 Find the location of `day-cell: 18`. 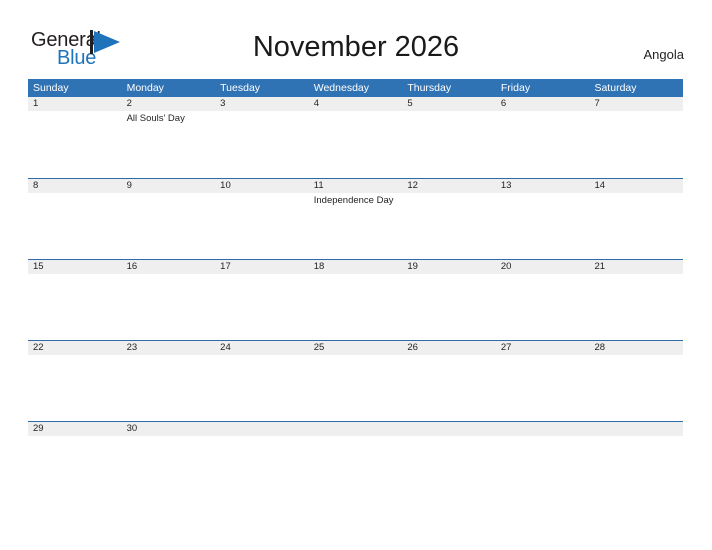

day-cell: 18 is located at coordinates (356, 300).